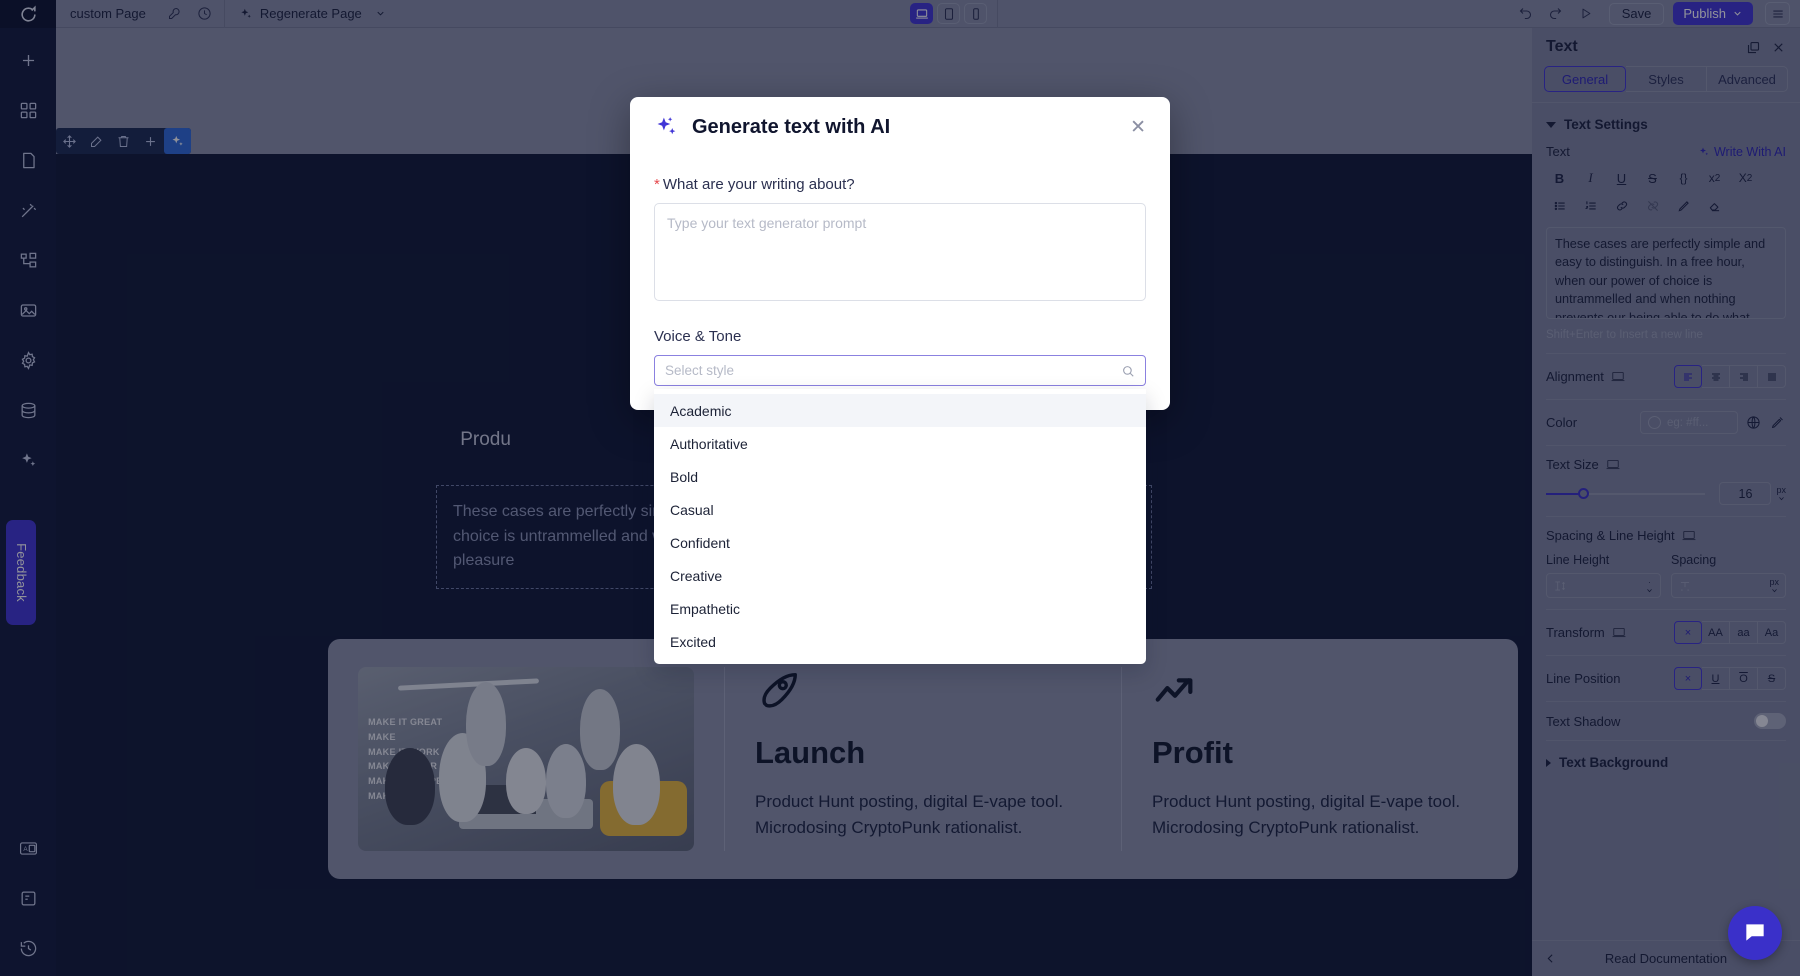 Image resolution: width=1800 pixels, height=976 pixels. Describe the element at coordinates (900, 443) in the screenshot. I see `option-authoritative: Authoritative` at that location.